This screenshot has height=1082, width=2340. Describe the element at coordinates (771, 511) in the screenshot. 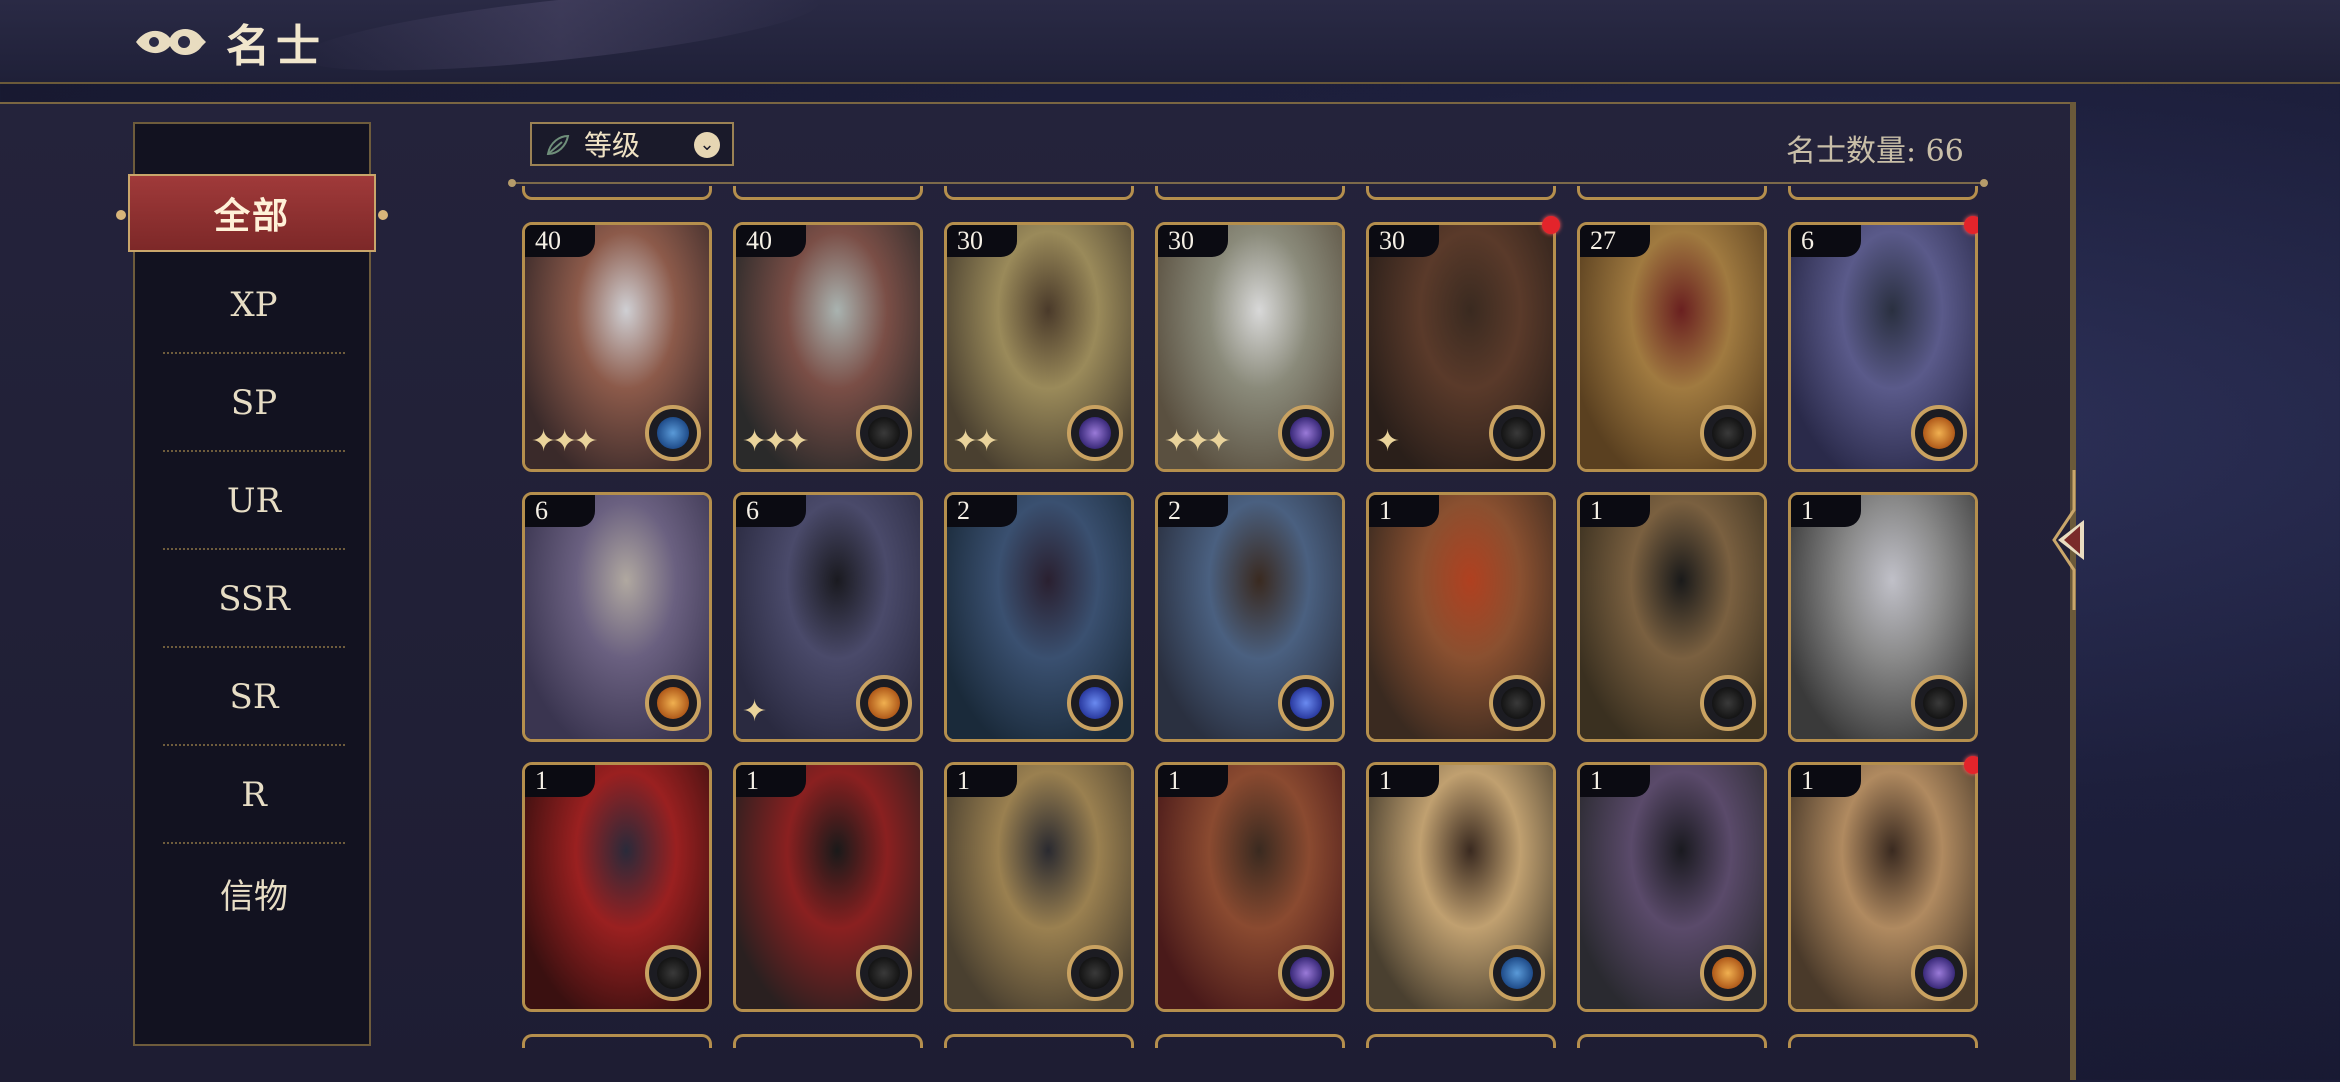

I see `level-badge: 6` at that location.